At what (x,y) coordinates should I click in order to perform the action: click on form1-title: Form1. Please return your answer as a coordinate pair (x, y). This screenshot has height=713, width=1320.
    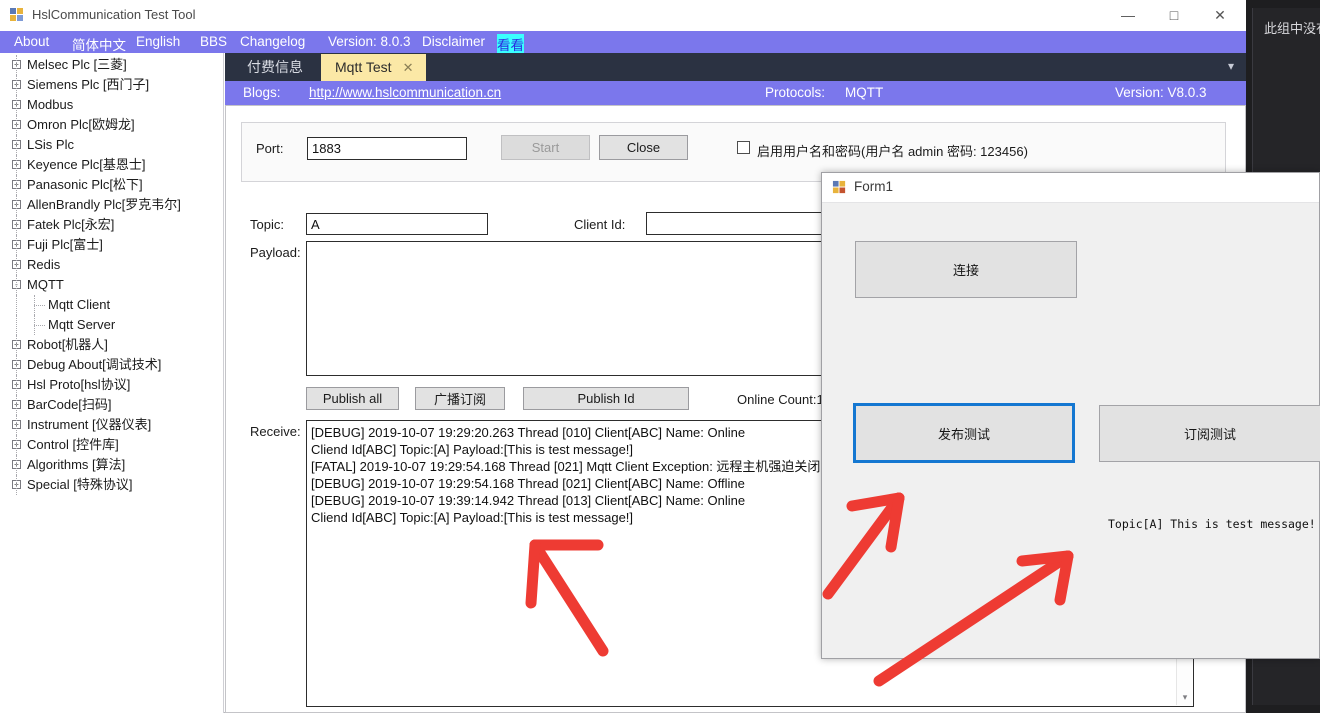
    Looking at the image, I should click on (874, 186).